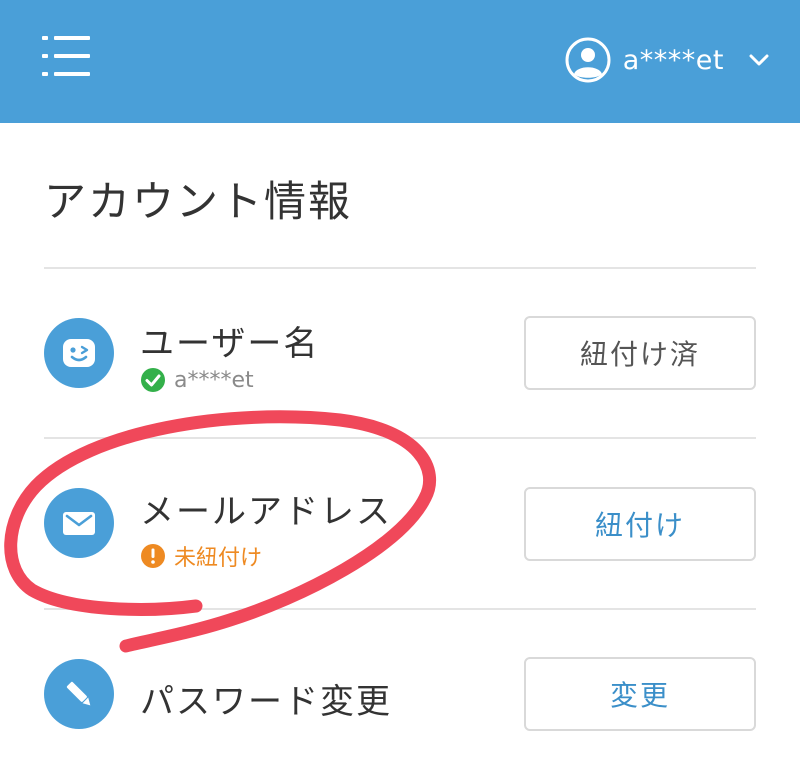 The height and width of the screenshot is (773, 800). Describe the element at coordinates (266, 702) in the screenshot. I see `password-row-title: パスワード変更` at that location.